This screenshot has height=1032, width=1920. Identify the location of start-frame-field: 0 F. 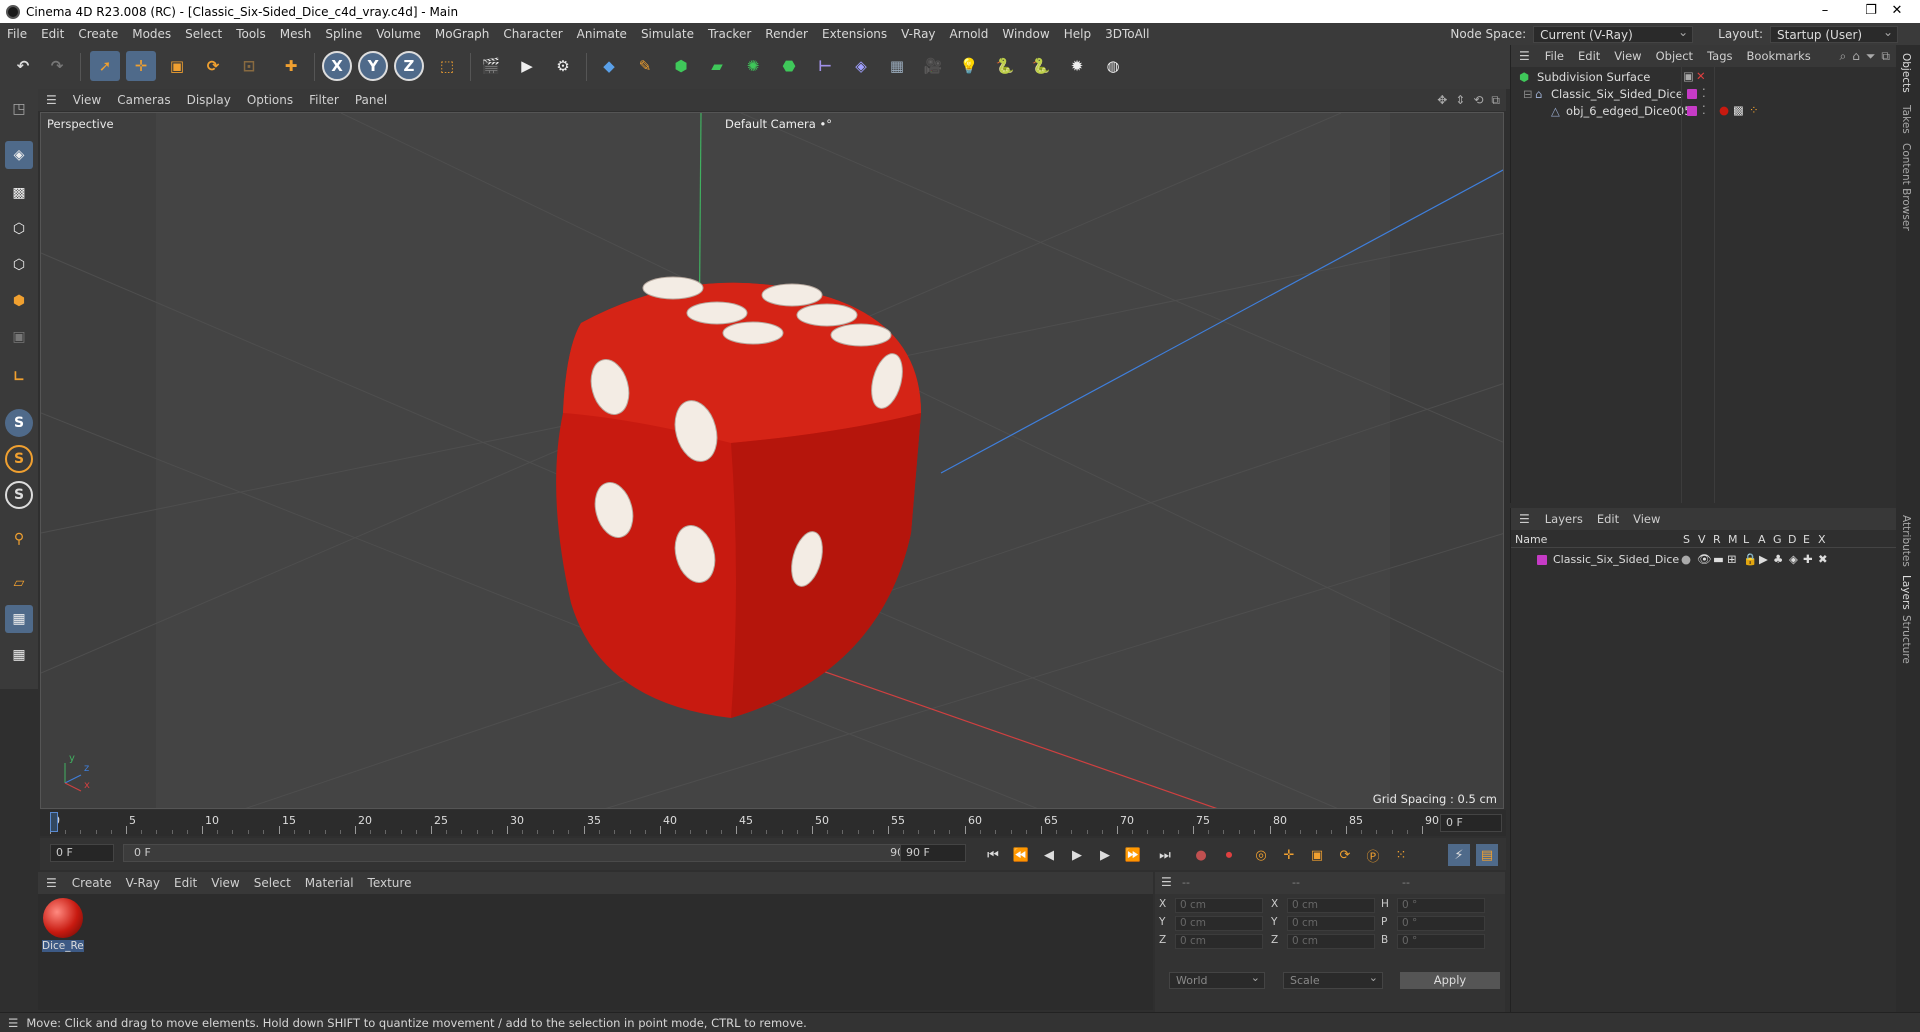
(82, 853).